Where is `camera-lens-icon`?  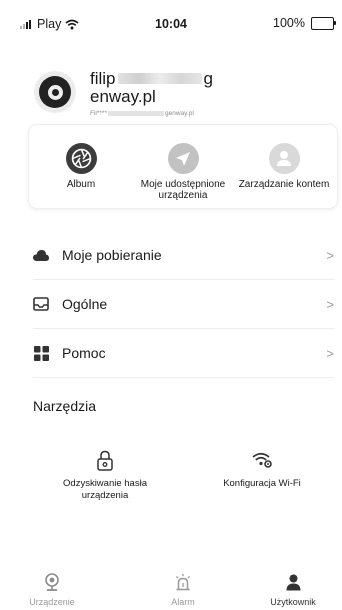
camera-lens-icon is located at coordinates (55, 92).